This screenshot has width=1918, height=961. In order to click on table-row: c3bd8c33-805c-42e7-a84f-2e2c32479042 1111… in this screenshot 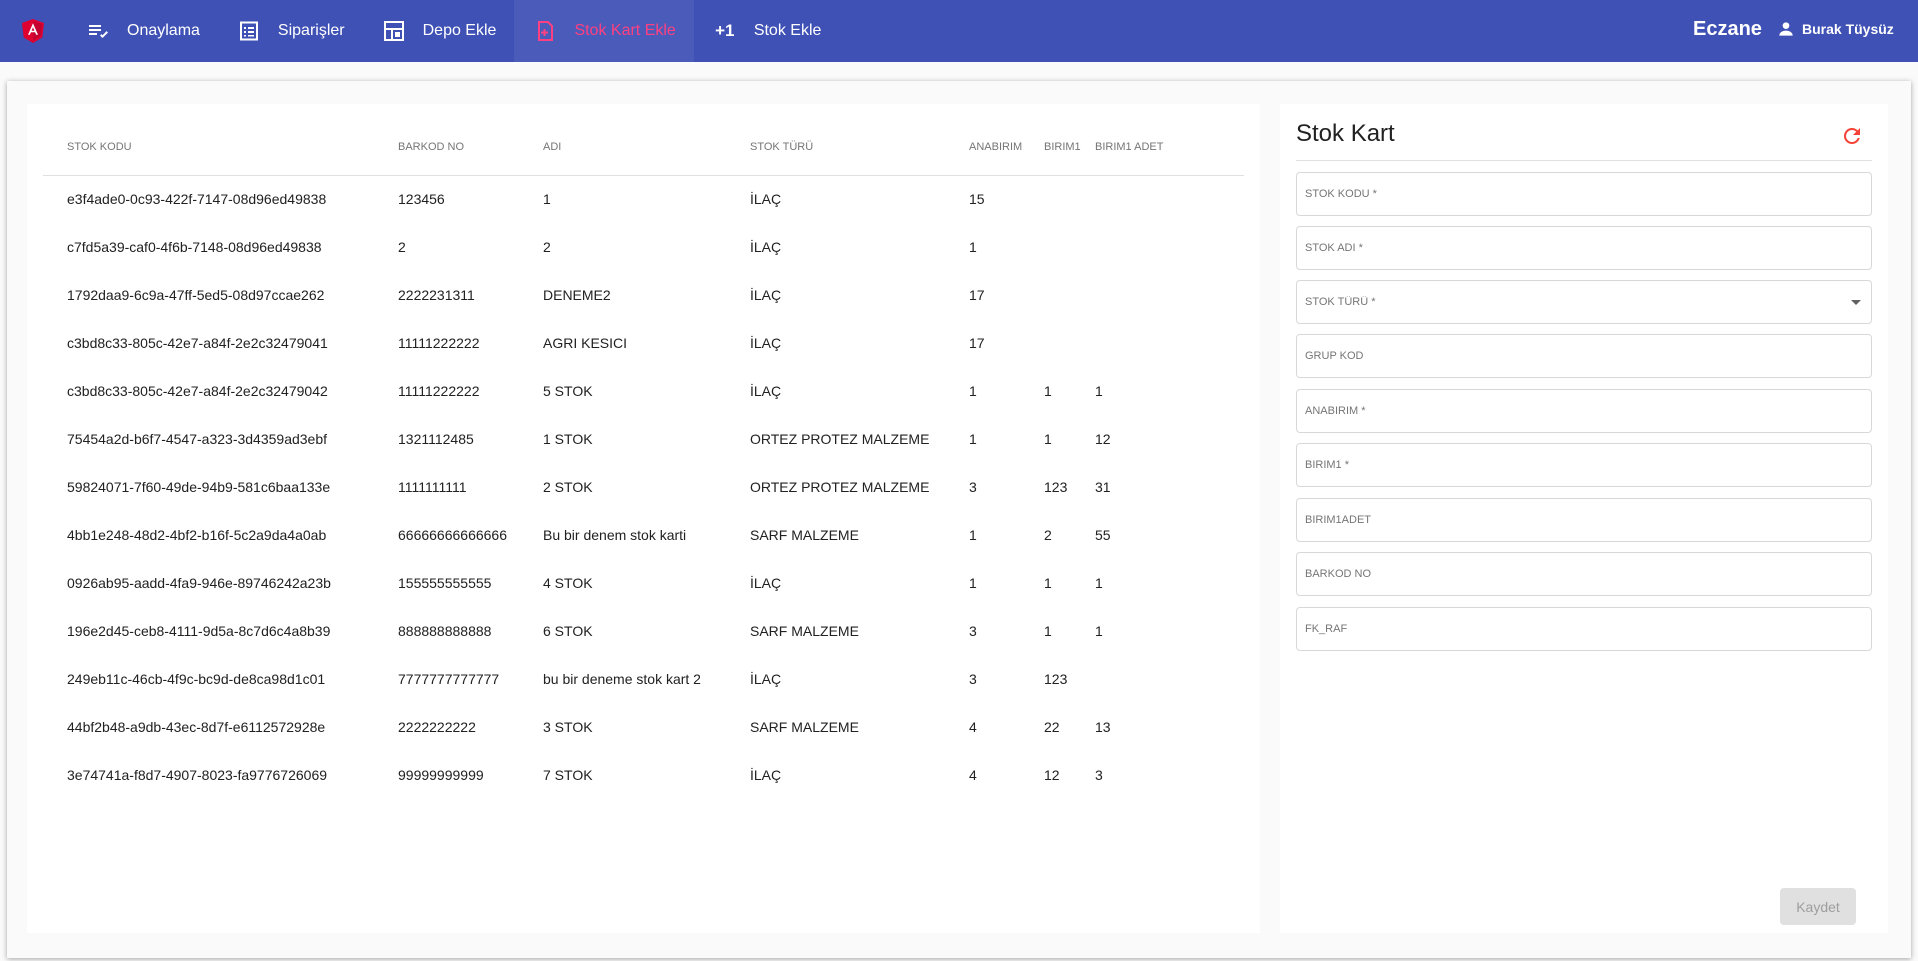, I will do `click(643, 391)`.